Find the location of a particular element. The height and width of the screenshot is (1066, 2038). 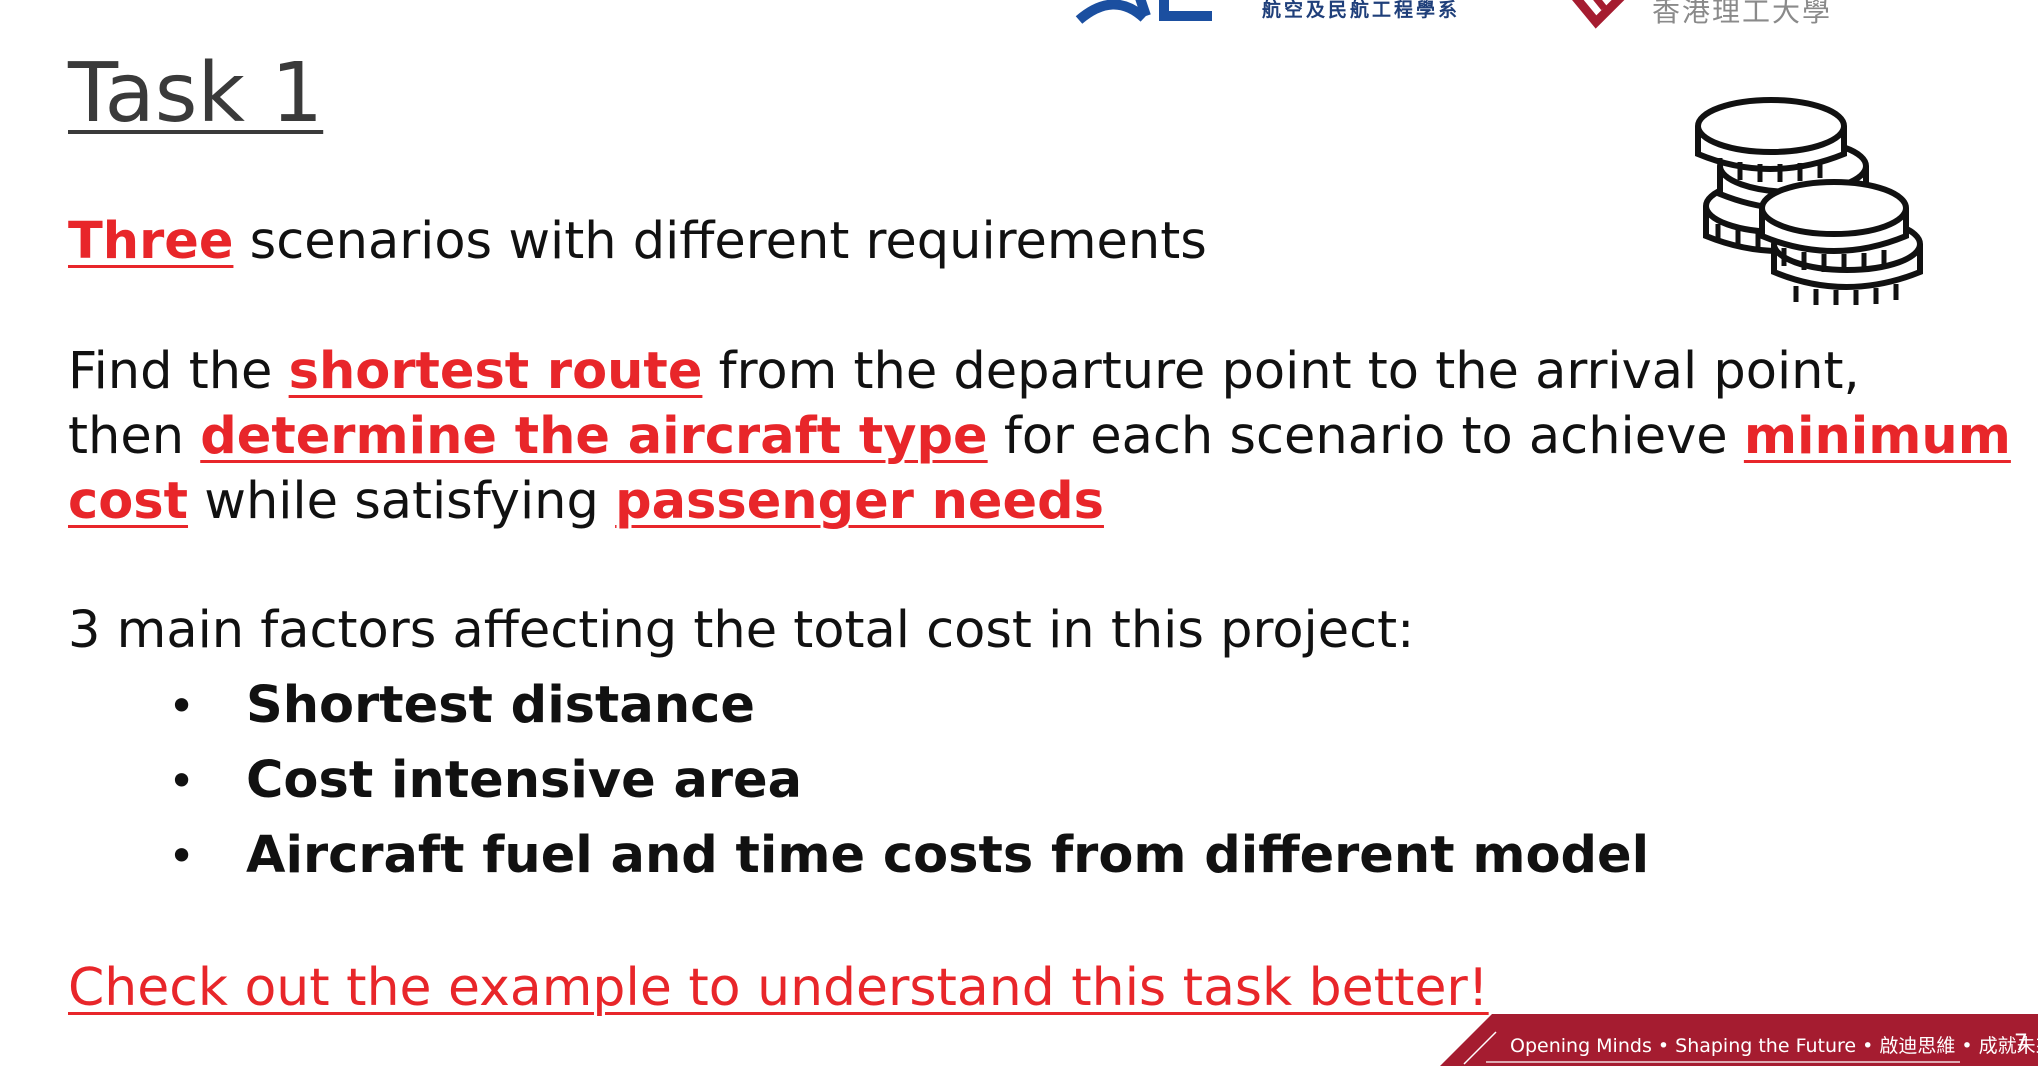

slide-title: Task 1 is located at coordinates (196, 93).